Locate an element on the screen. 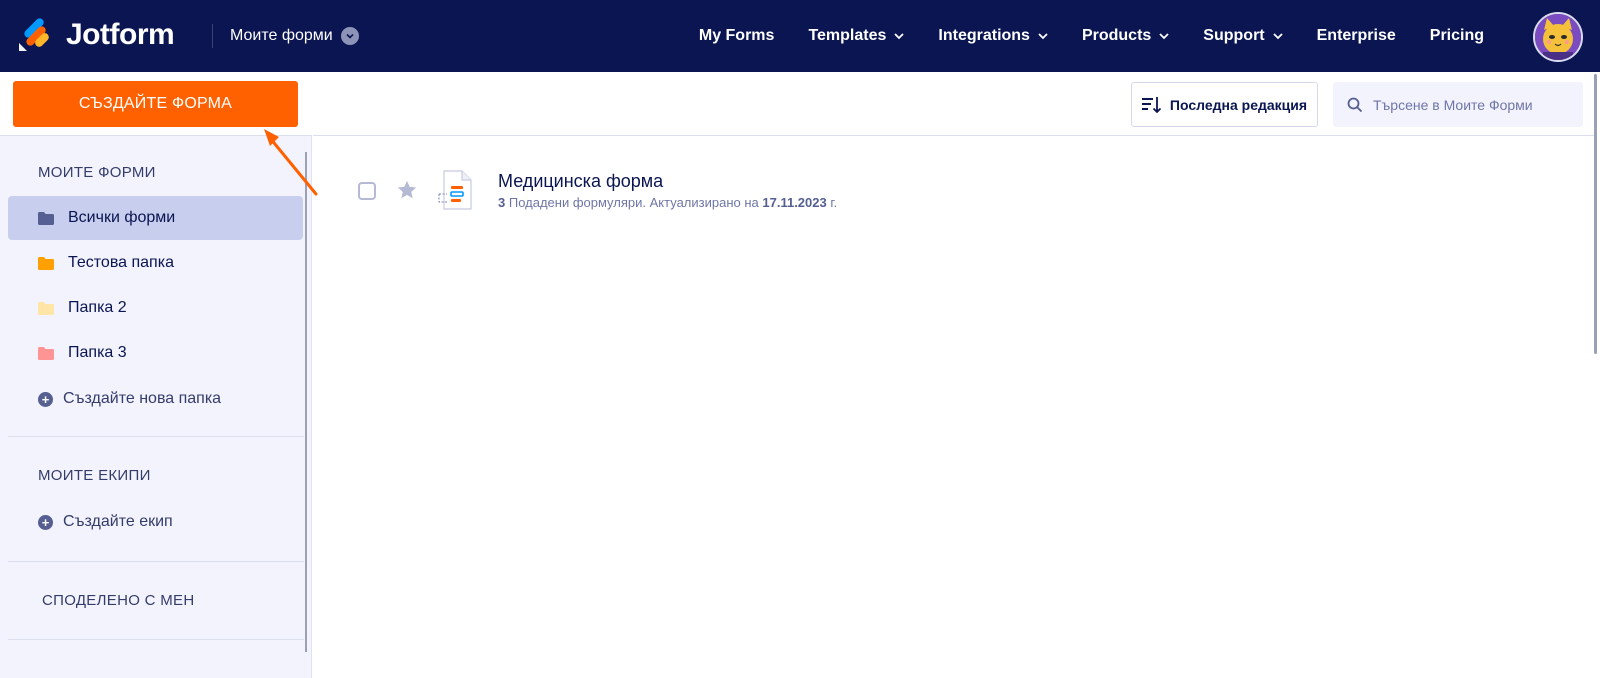  folder-label: Папка 2 is located at coordinates (97, 307).